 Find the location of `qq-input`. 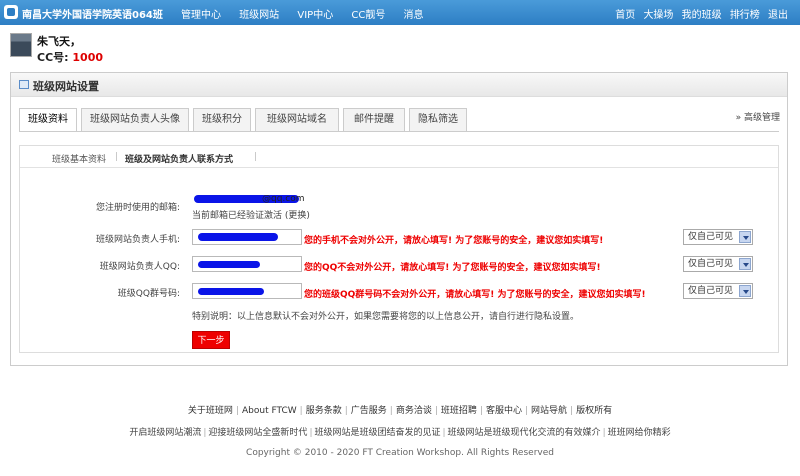

qq-input is located at coordinates (247, 264).